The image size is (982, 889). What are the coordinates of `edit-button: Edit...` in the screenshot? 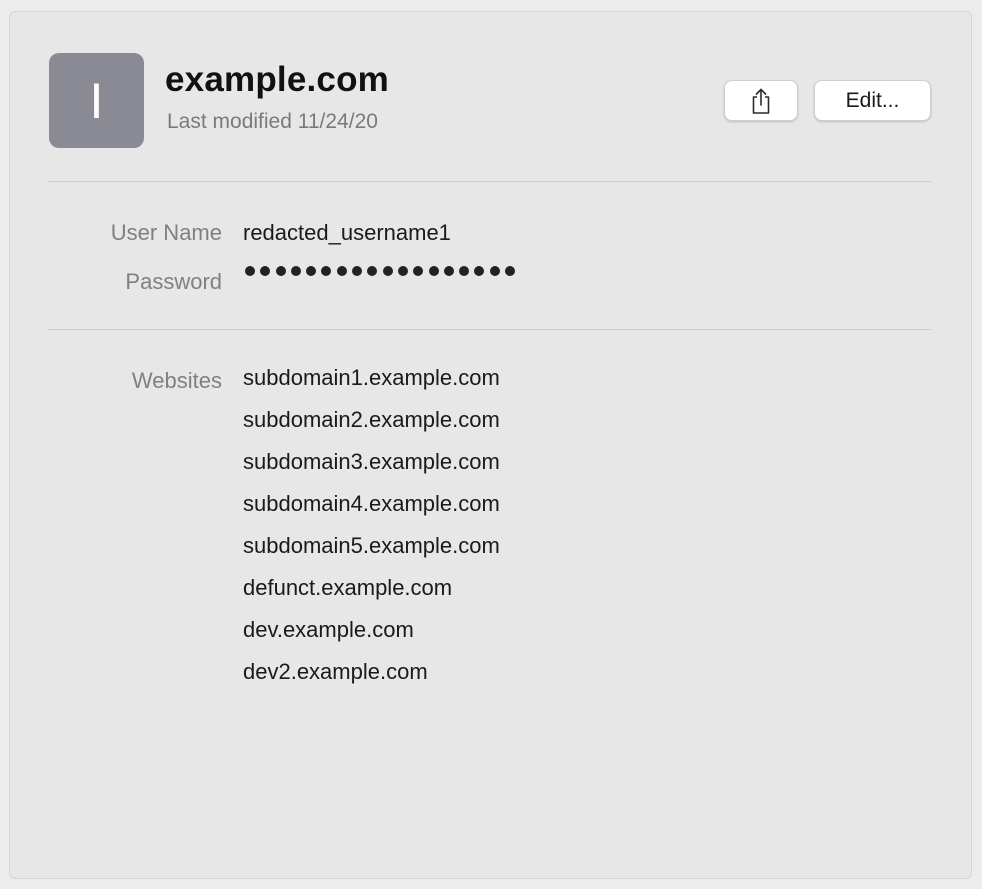 It's located at (872, 100).